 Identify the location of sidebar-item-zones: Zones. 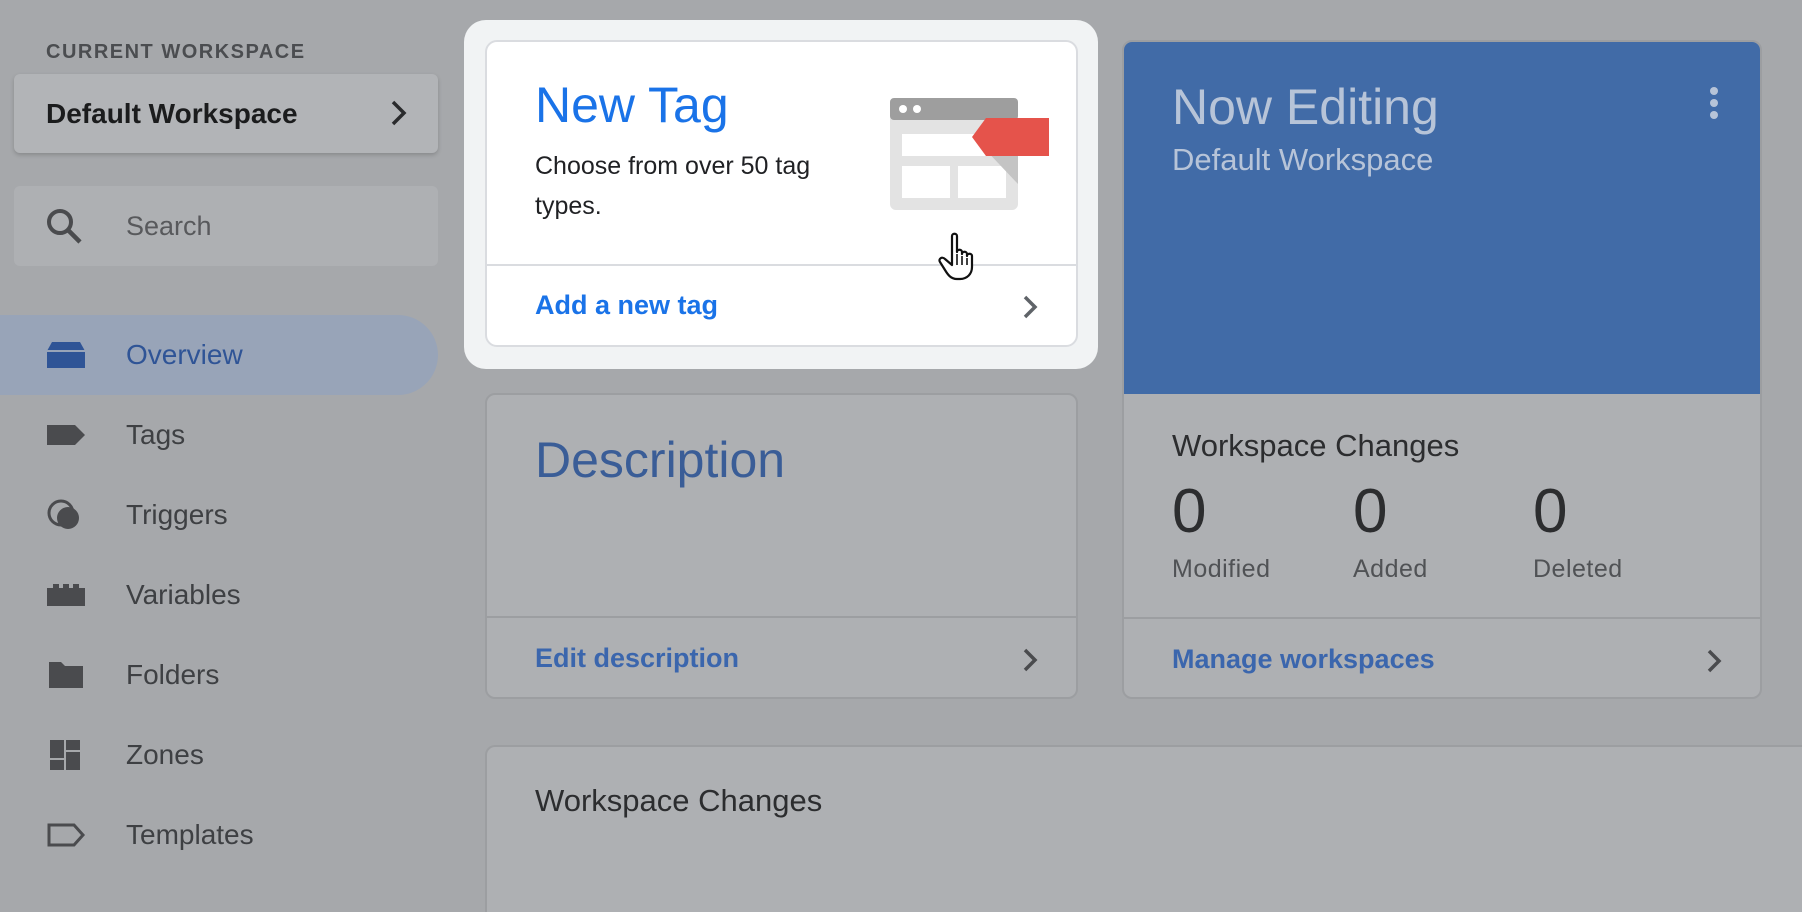
(220, 755).